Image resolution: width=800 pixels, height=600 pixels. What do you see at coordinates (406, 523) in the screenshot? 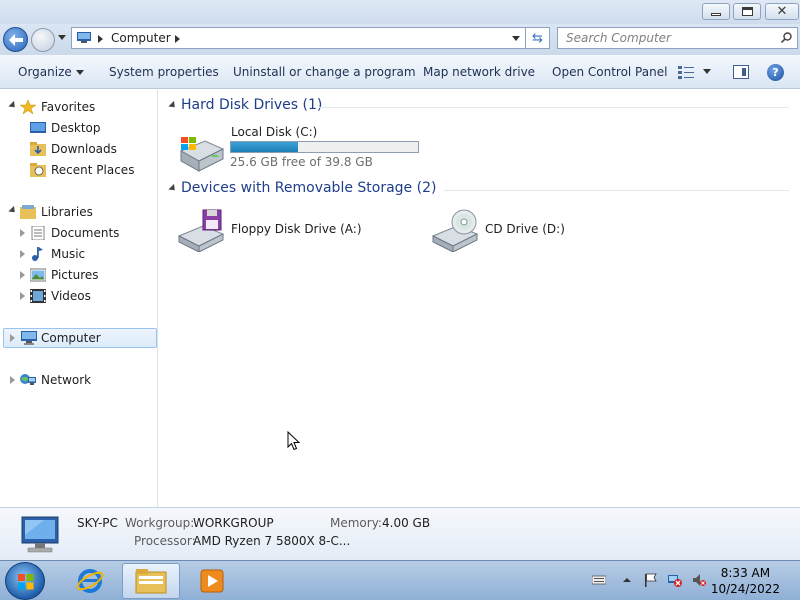
I see `memory-value: 4.00 GB` at bounding box center [406, 523].